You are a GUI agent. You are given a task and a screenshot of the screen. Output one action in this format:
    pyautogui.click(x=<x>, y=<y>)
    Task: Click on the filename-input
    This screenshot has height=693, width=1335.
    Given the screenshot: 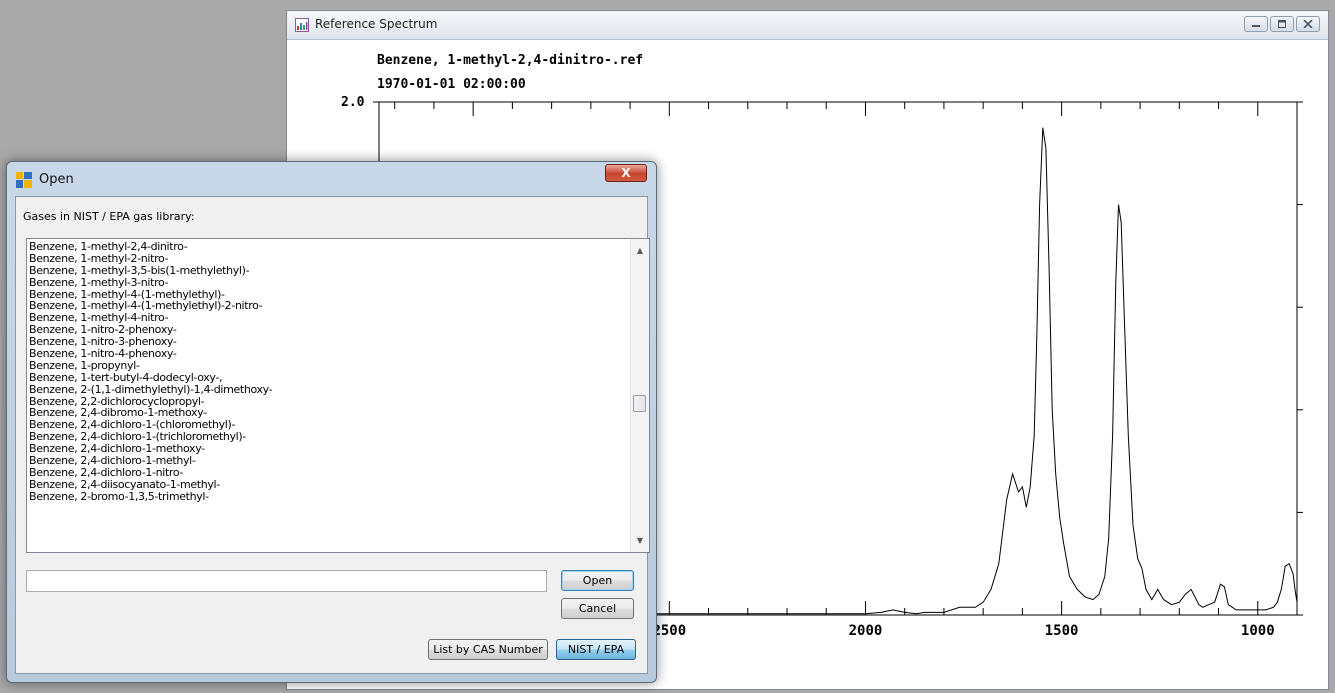 What is the action you would take?
    pyautogui.click(x=286, y=581)
    